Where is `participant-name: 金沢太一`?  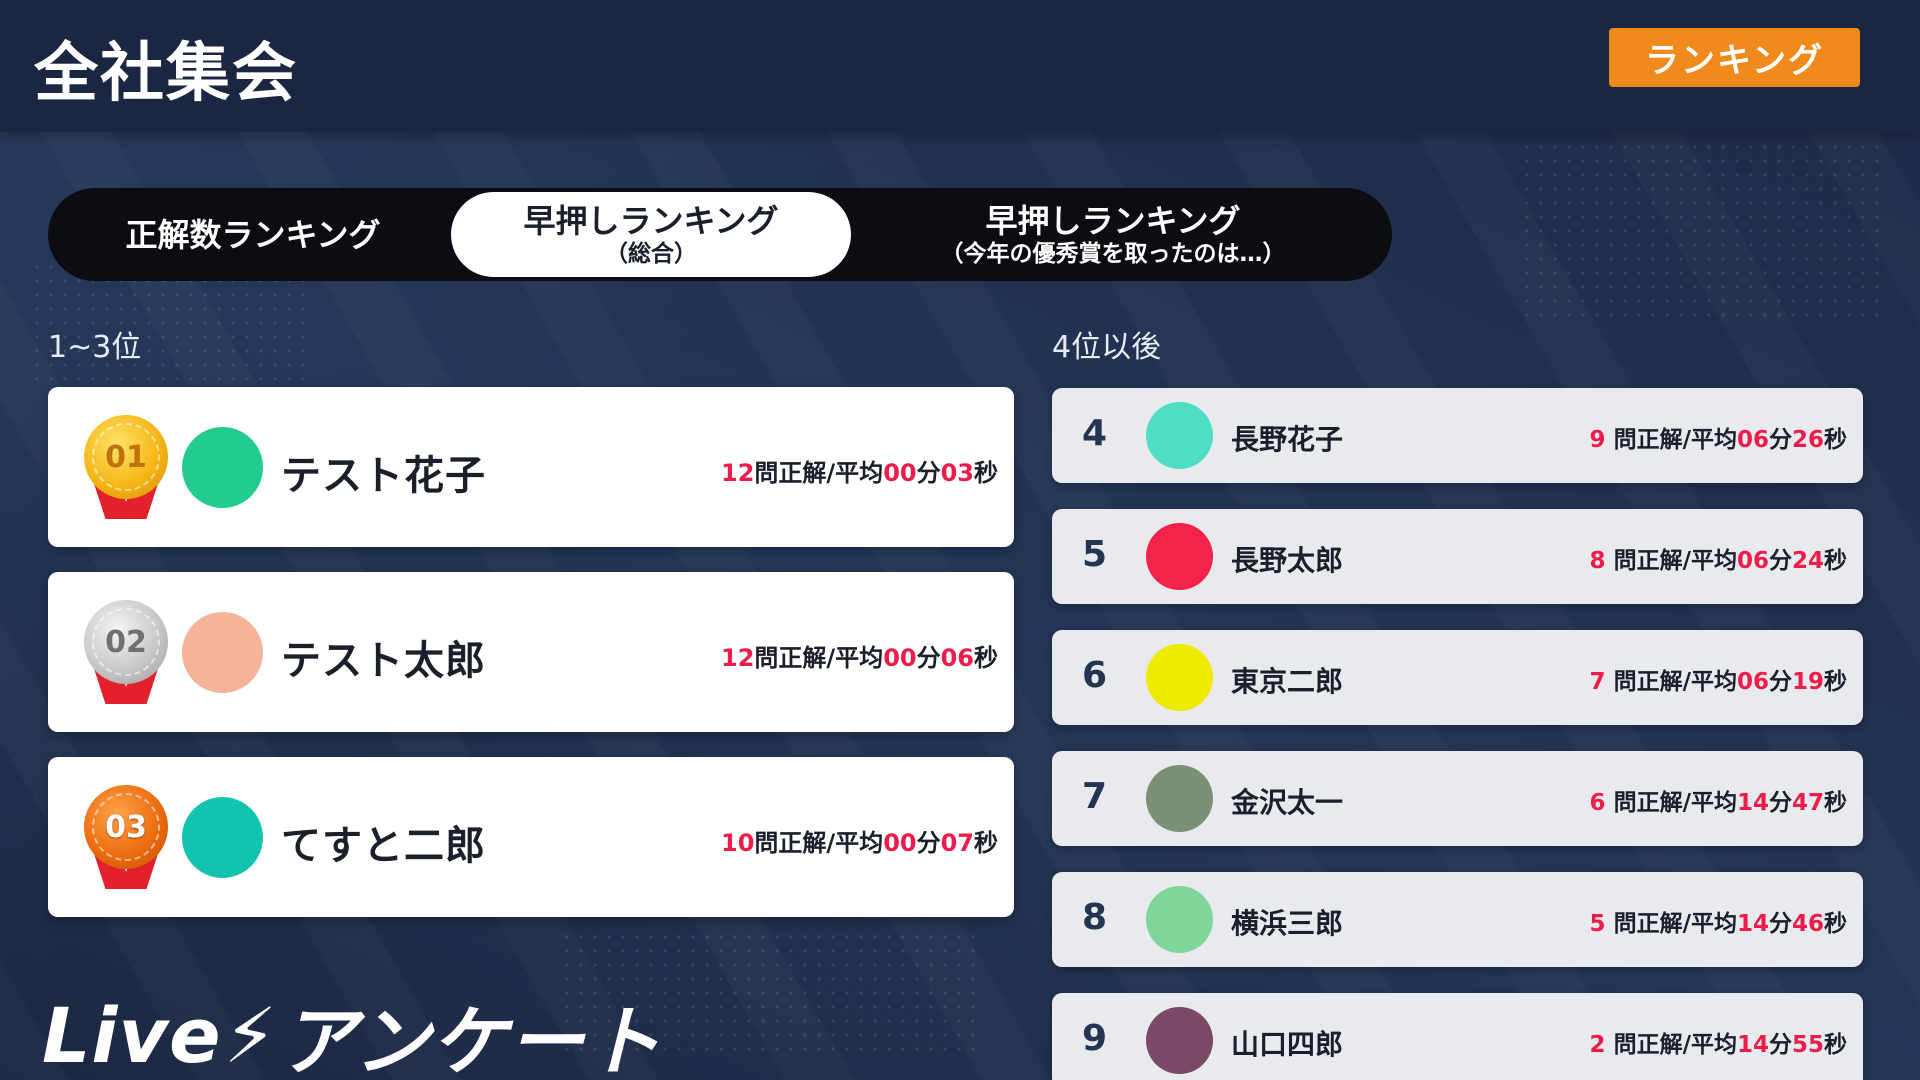
participant-name: 金沢太一 is located at coordinates (1287, 802).